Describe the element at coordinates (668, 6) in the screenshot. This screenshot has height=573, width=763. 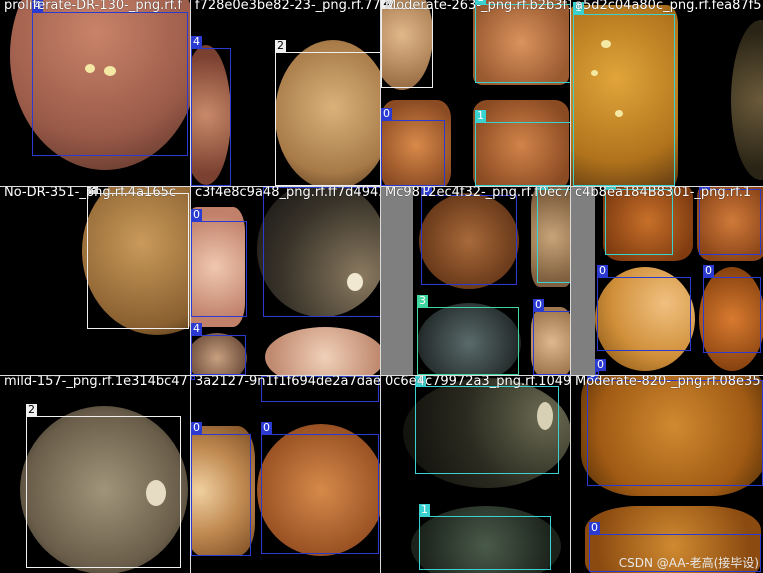
I see `image-caption: a5d2c04a80c_png.rf.fea87f5` at that location.